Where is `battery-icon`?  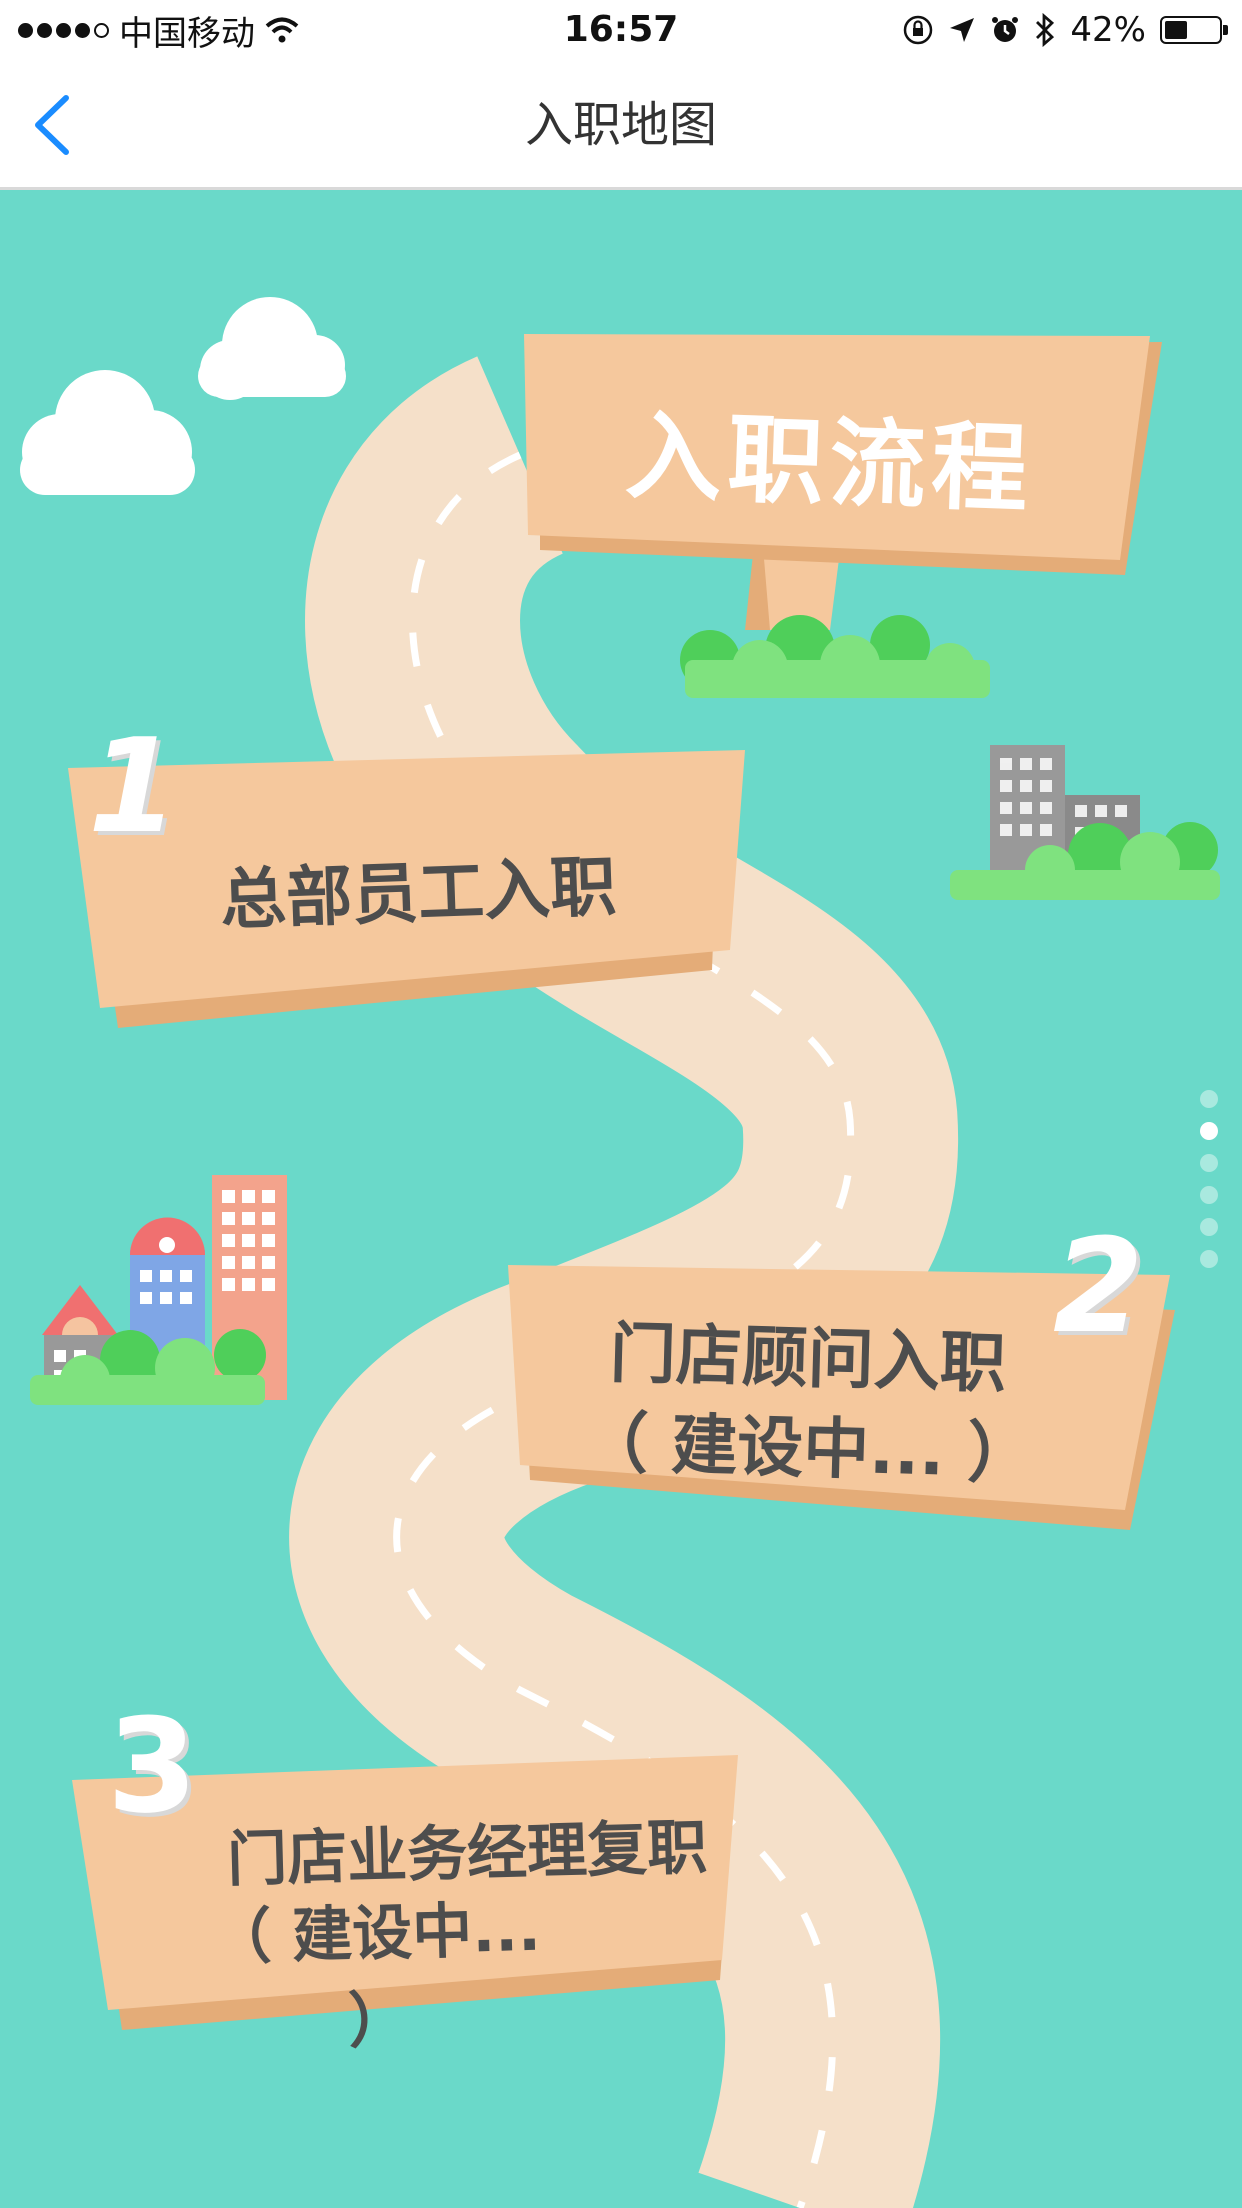 battery-icon is located at coordinates (1194, 30).